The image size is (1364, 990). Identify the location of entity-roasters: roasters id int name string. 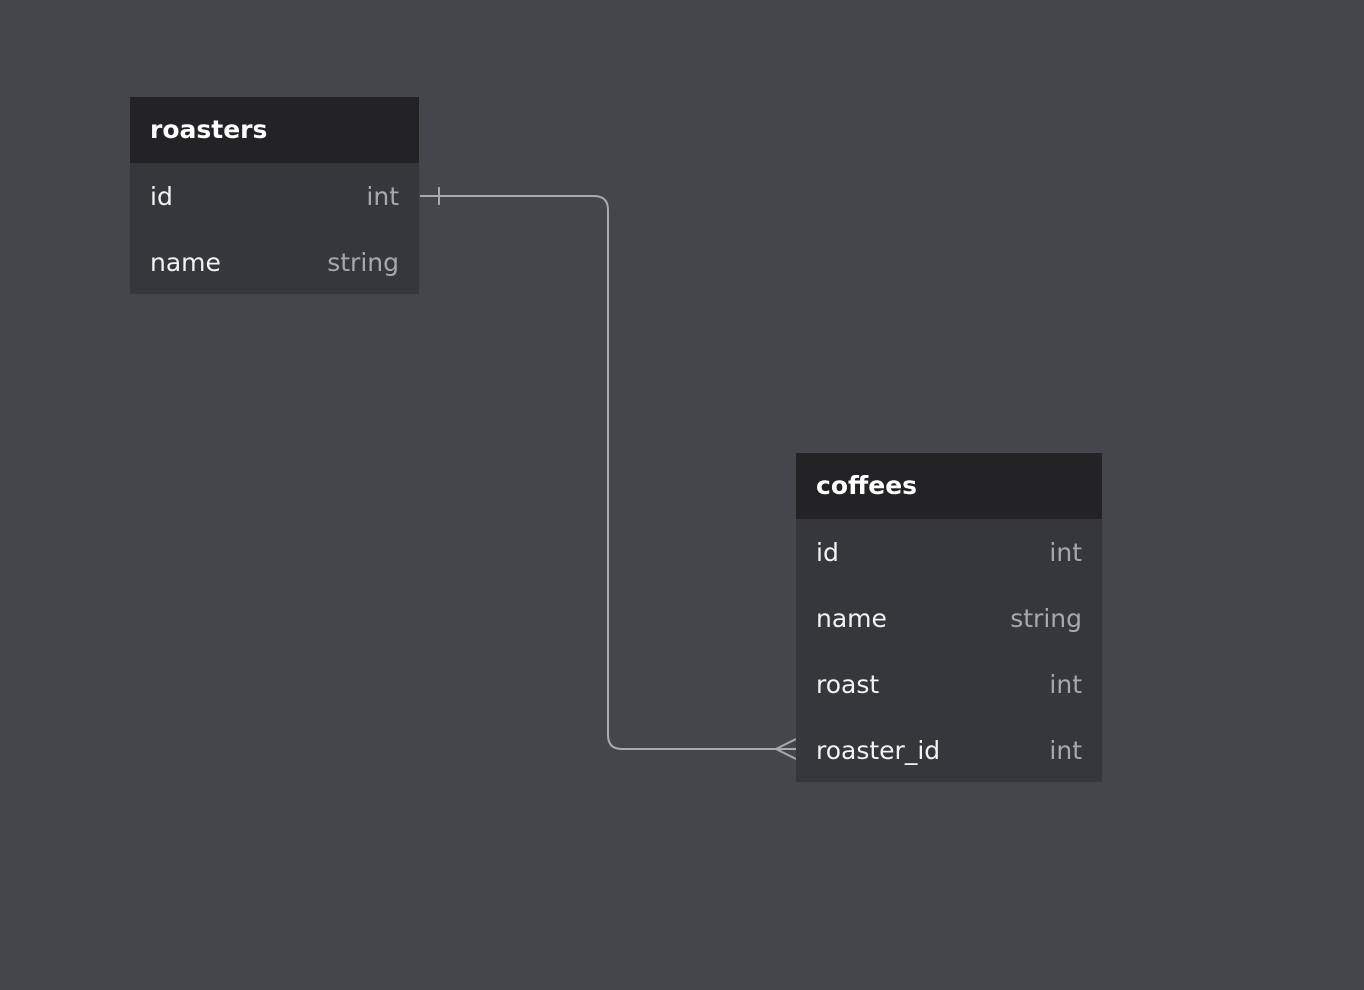
(274, 195).